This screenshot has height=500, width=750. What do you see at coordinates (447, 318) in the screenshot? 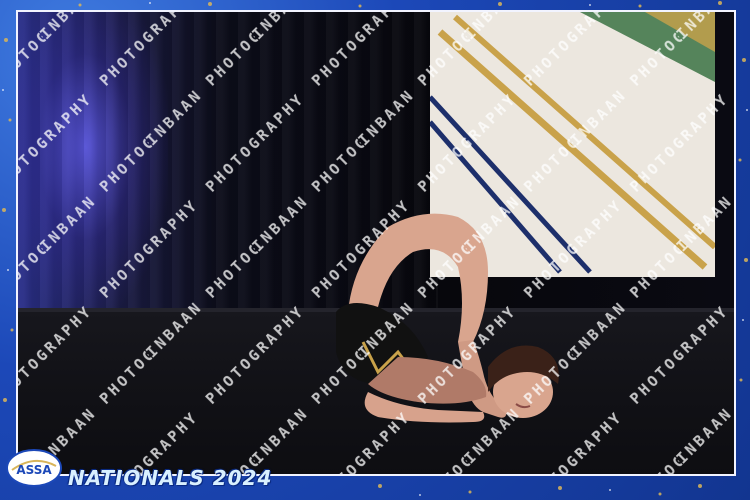
I see `dancer-figure` at bounding box center [447, 318].